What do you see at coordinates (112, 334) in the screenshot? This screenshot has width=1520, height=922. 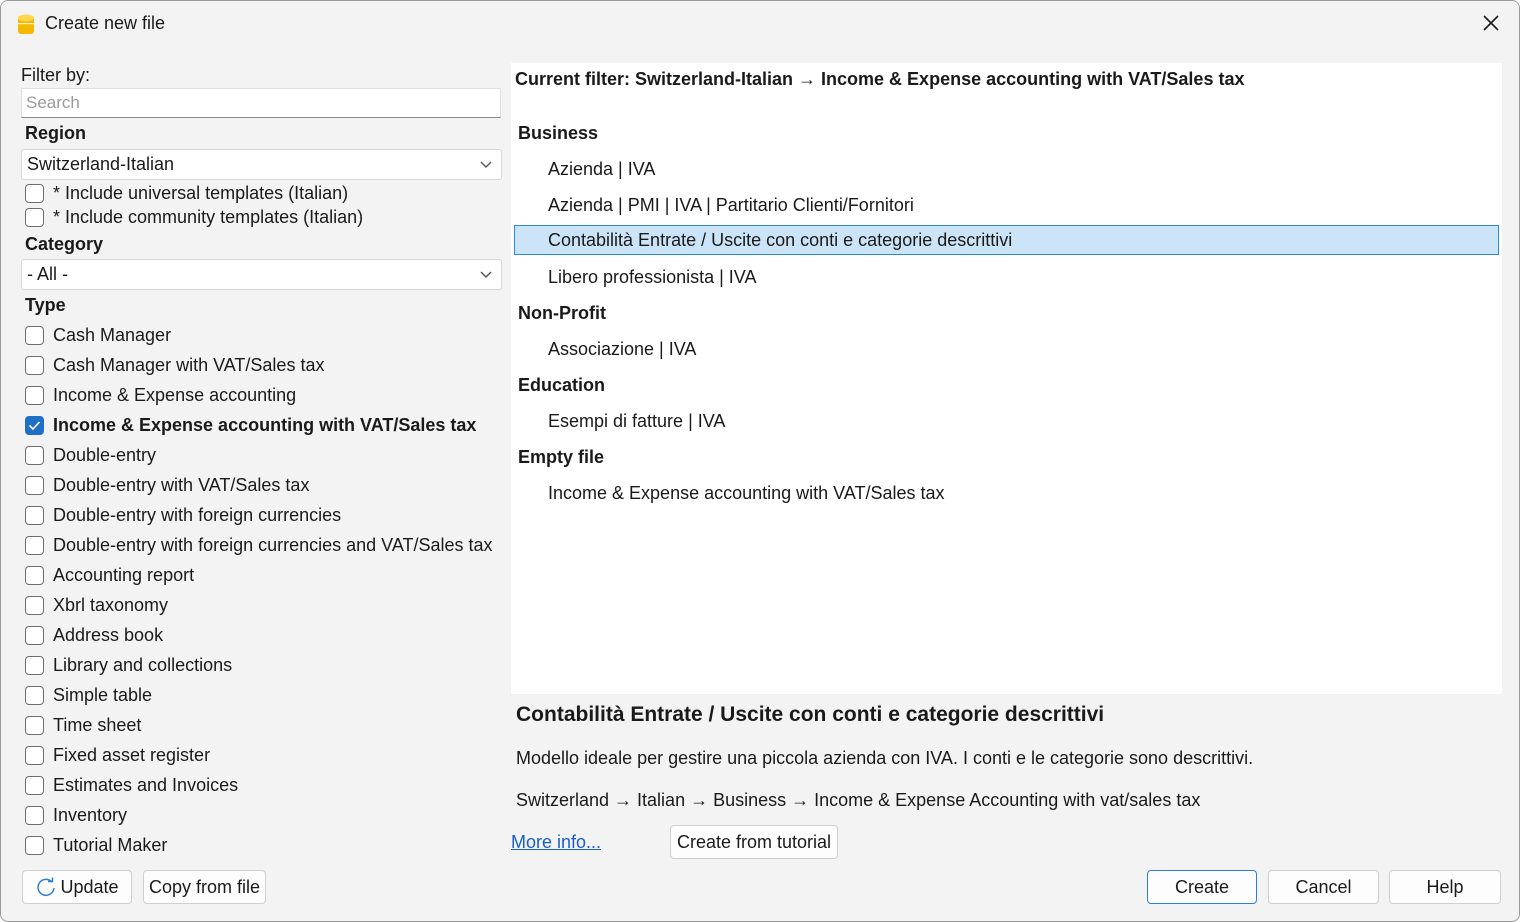 I see `type-item-label: Cash Manager` at bounding box center [112, 334].